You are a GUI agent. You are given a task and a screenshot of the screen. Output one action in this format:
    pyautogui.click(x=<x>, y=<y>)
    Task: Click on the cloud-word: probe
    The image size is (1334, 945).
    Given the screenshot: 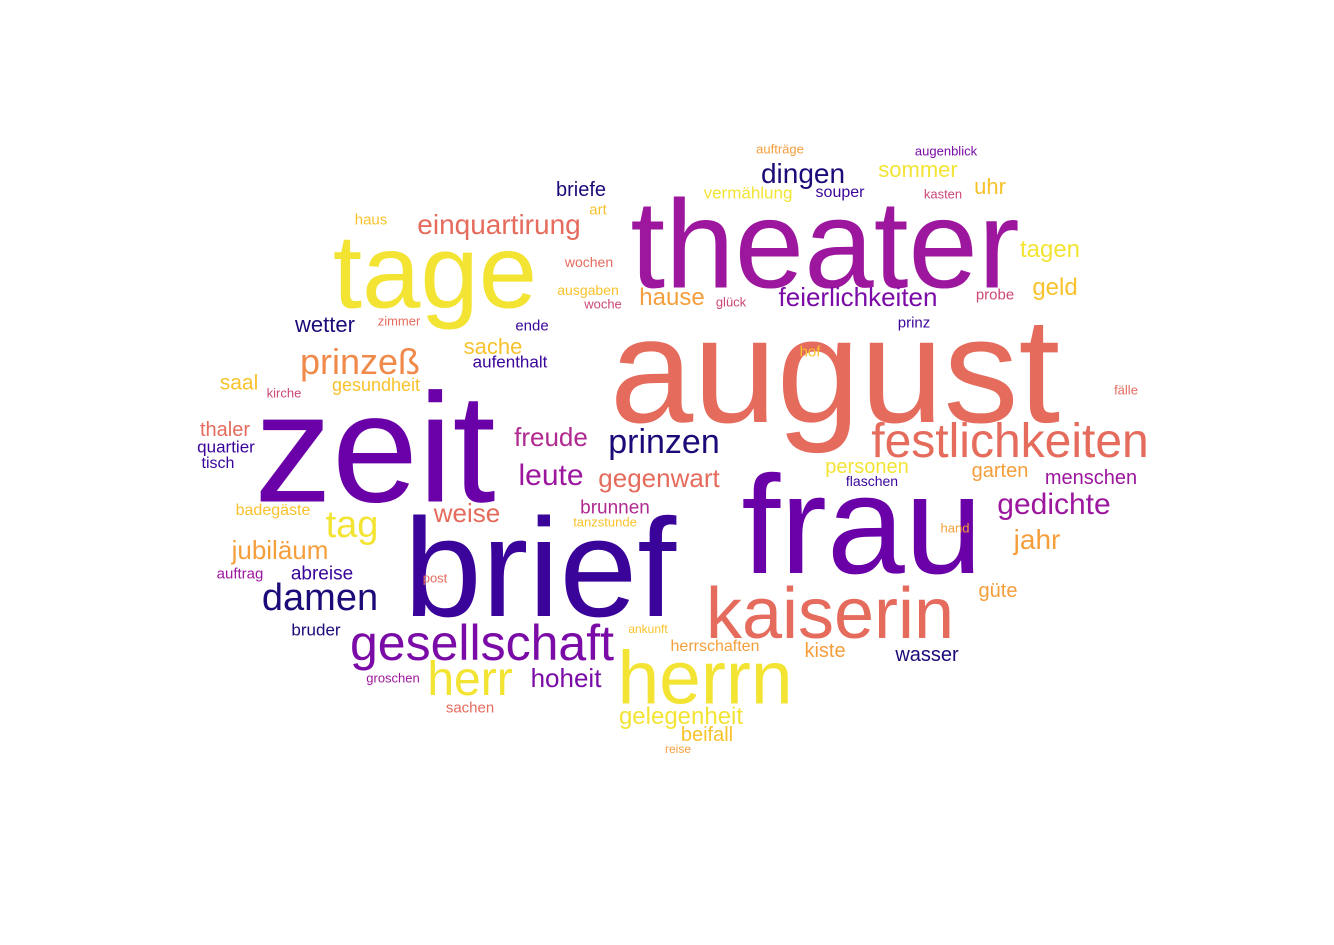 What is the action you would take?
    pyautogui.click(x=995, y=295)
    